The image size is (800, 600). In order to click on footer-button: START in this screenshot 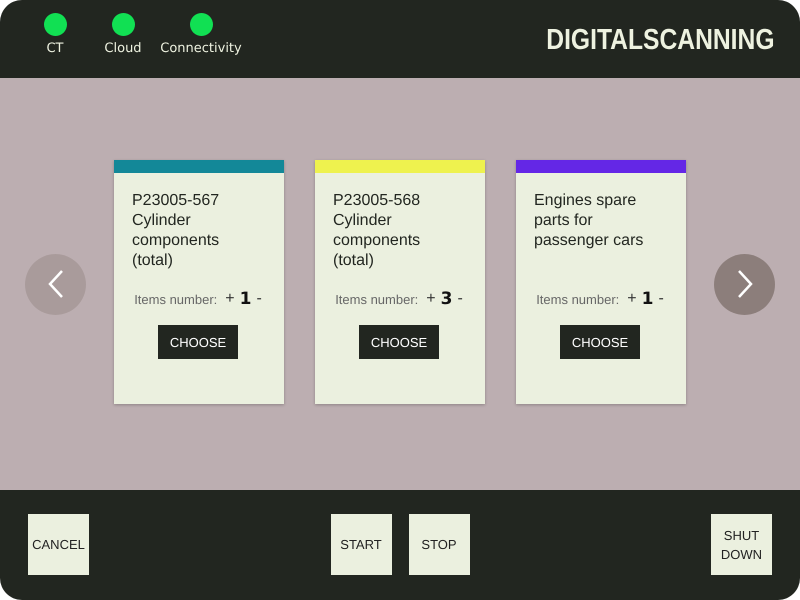, I will do `click(361, 544)`.